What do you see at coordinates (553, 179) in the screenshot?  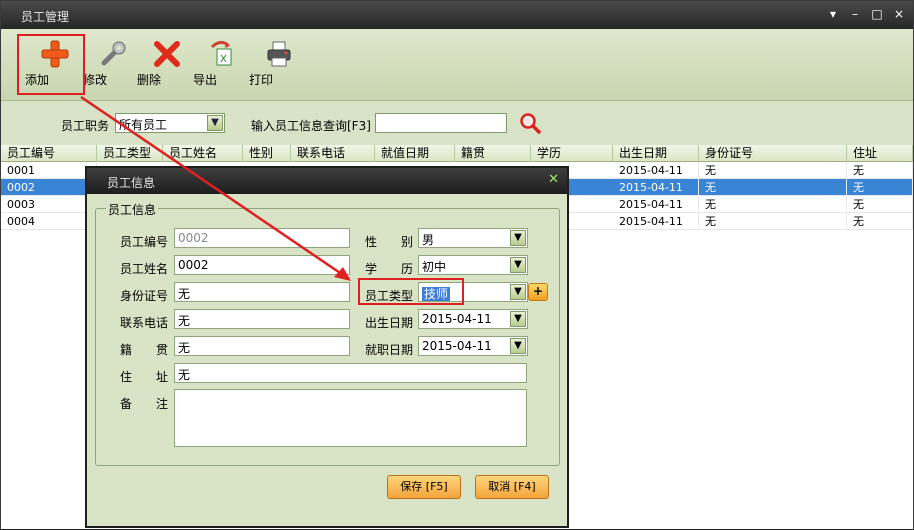 I see `close-icon: ✕` at bounding box center [553, 179].